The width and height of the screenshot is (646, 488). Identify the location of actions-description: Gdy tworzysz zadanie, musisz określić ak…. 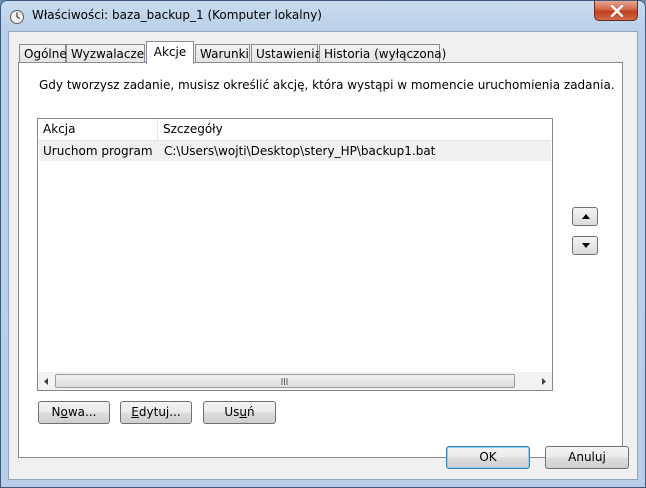
(327, 85).